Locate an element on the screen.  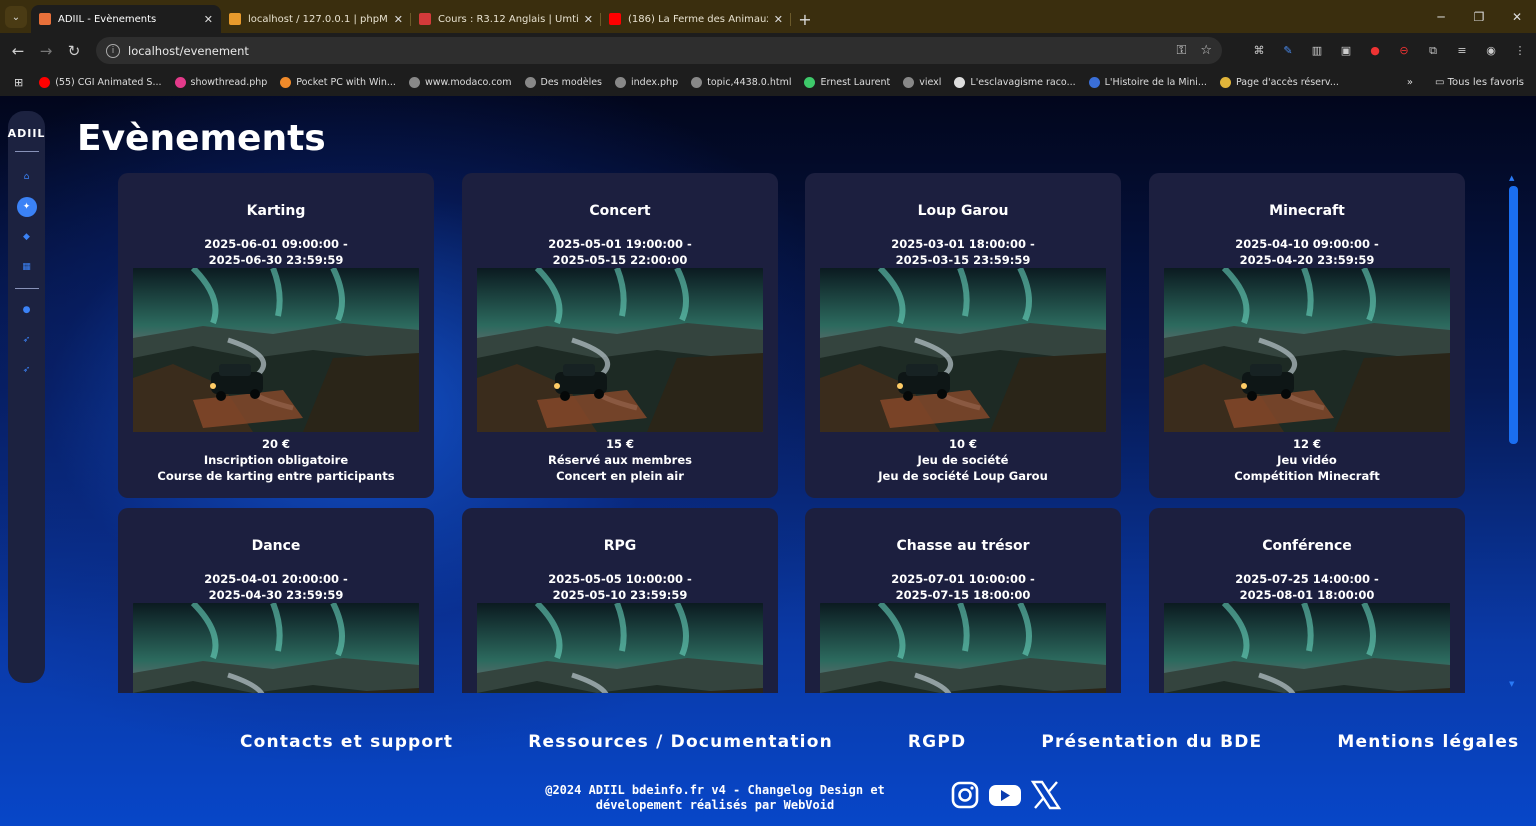
browser-tab: ADIIL - Evènements ✕ is located at coordinates (126, 19).